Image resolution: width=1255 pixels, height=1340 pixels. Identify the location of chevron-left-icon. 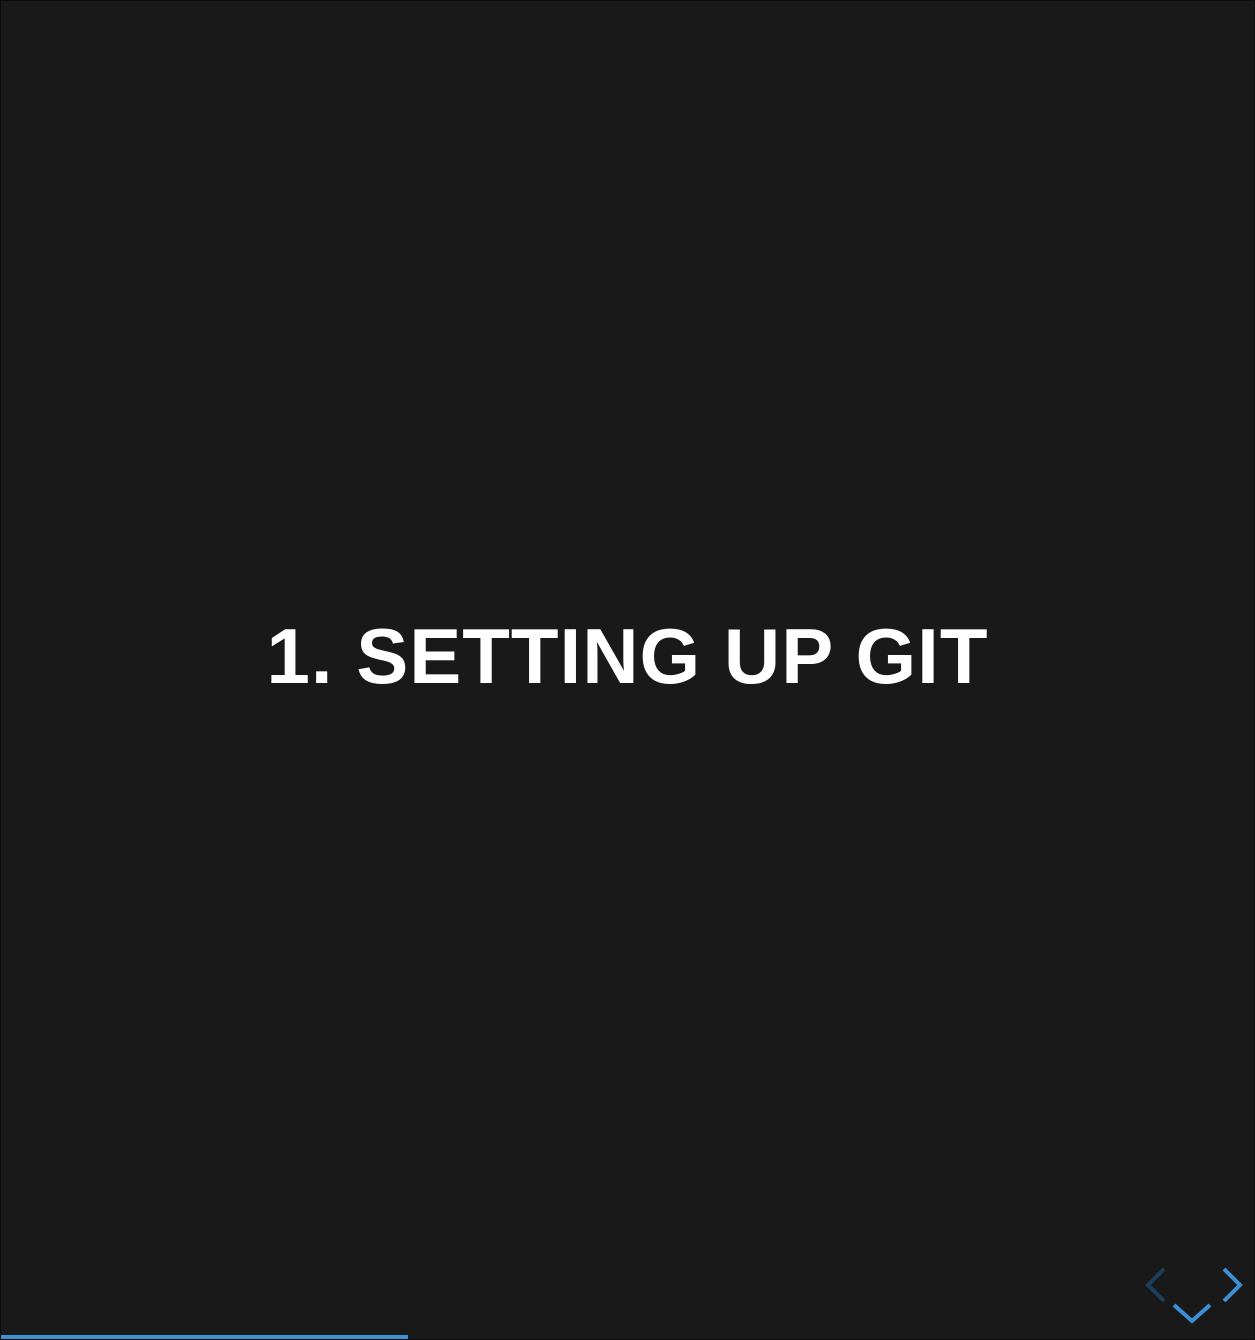
(1155, 1285).